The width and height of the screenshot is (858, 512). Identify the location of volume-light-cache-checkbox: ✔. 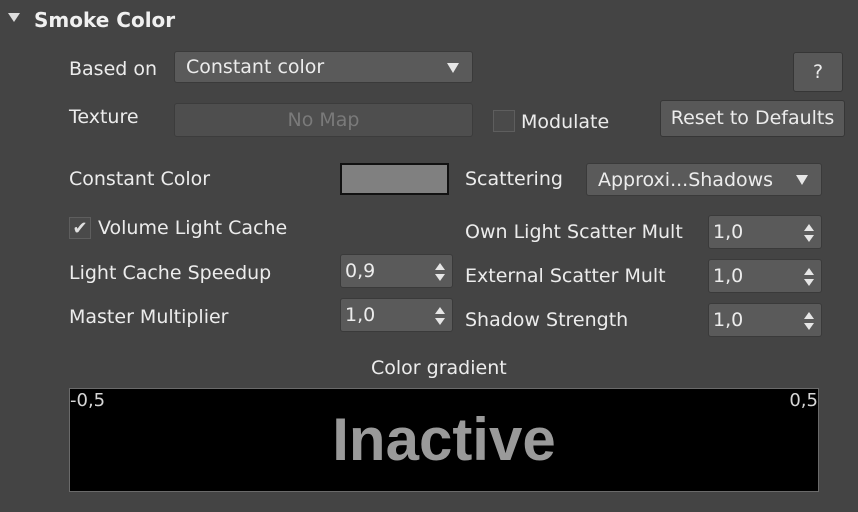
(80, 228).